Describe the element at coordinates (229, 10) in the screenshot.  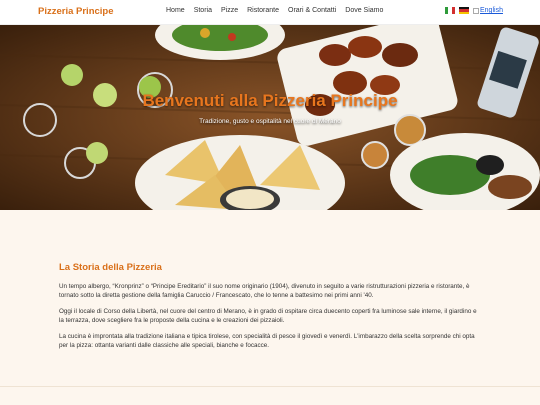
I see `nav-pizze: Pizze` at that location.